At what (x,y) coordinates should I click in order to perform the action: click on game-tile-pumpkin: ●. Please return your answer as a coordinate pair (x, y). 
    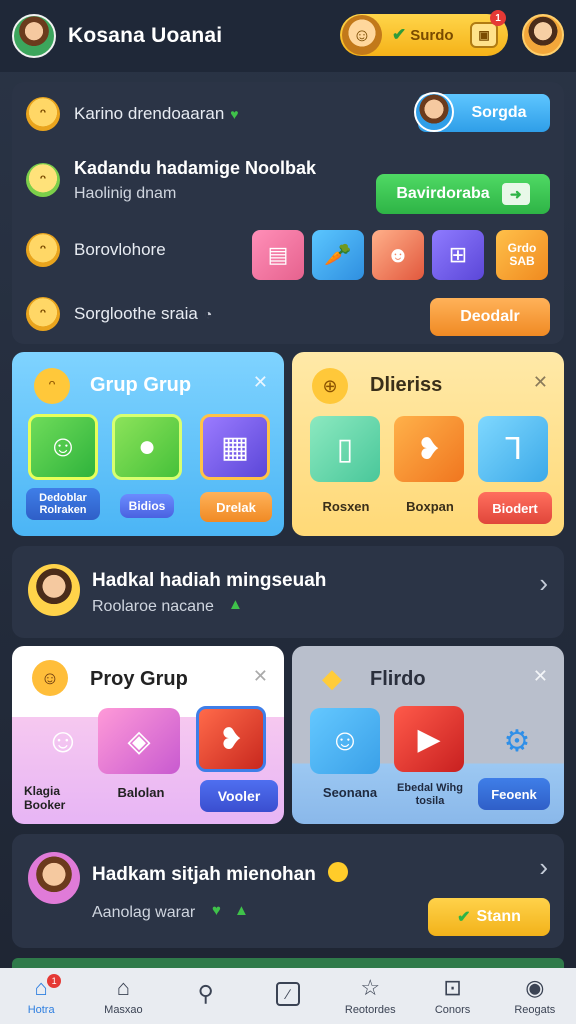
    Looking at the image, I should click on (147, 447).